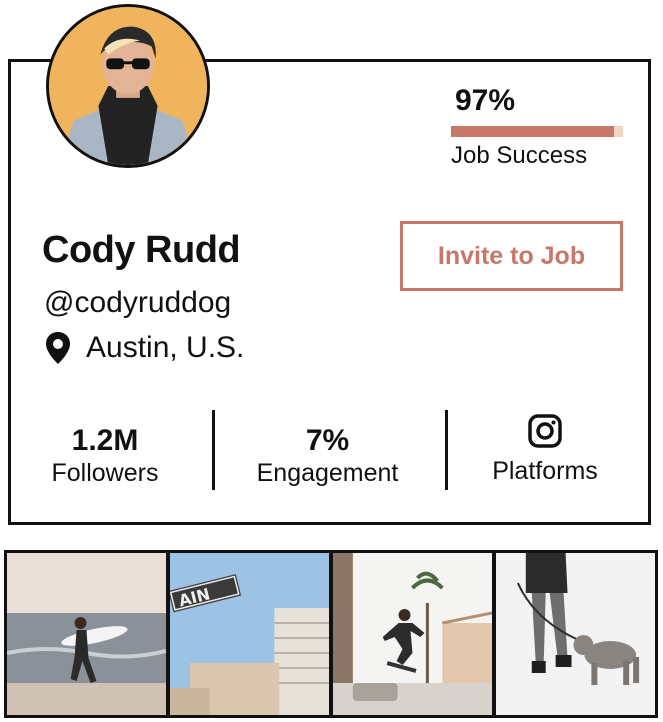 This screenshot has height=722, width=663. I want to click on invite-to-job-button: Invite to Job, so click(511, 256).